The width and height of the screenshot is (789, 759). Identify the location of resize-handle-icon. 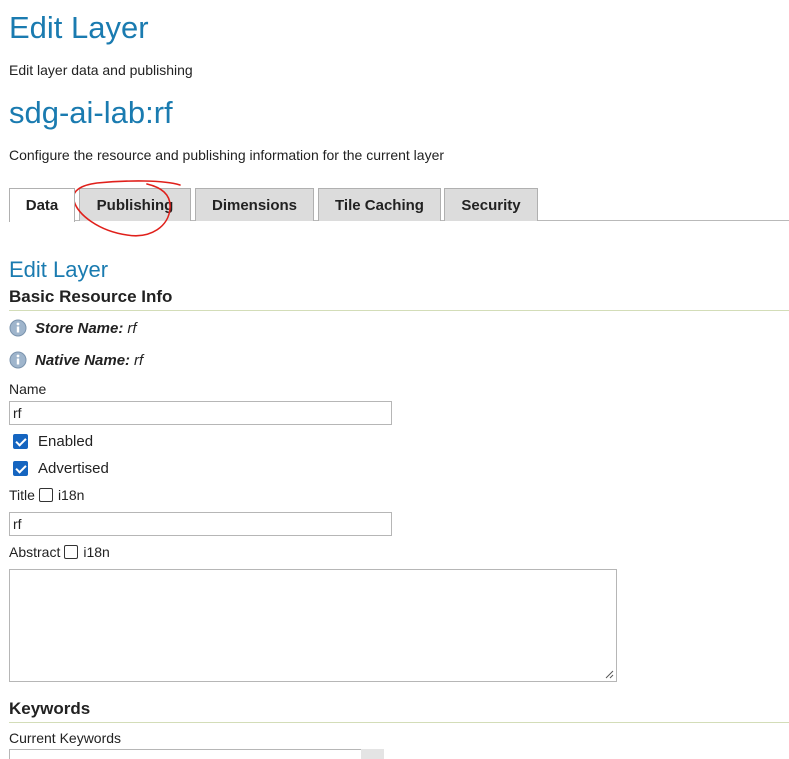
(609, 674).